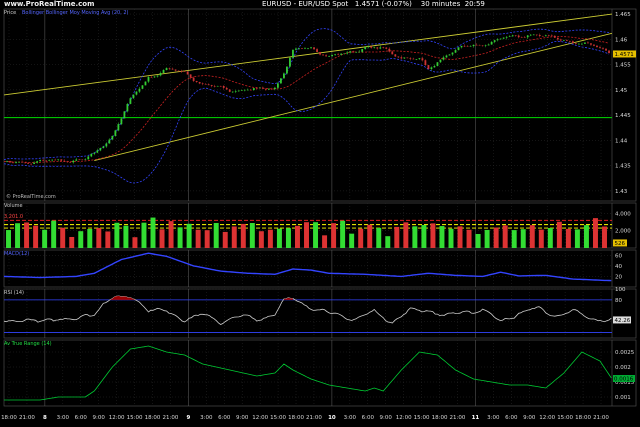 The image size is (640, 427). I want to click on brand-logo: www.ProRealTime.com, so click(49, 4).